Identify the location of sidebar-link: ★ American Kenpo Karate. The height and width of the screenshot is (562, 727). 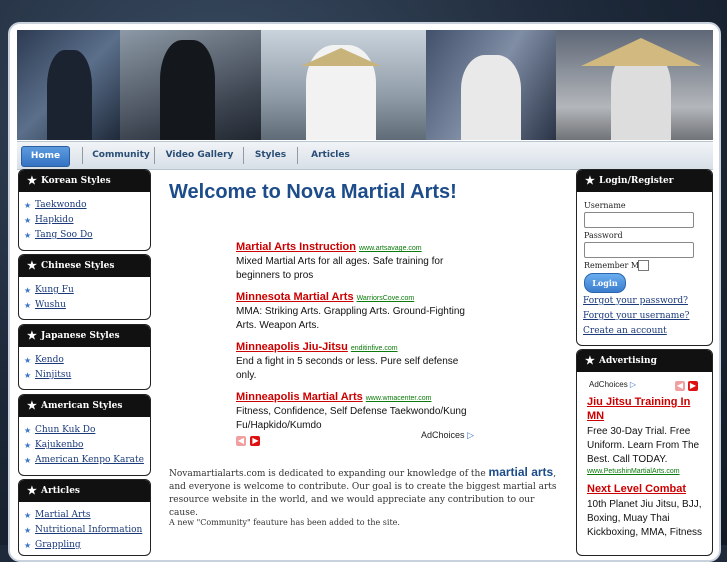
(87, 460).